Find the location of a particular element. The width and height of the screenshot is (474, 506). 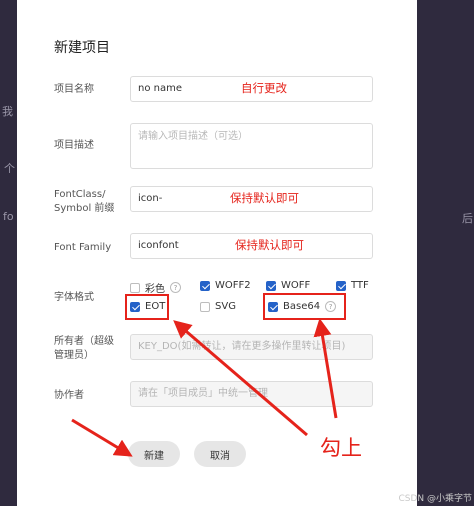

format-color-label: 彩色 is located at coordinates (155, 289).